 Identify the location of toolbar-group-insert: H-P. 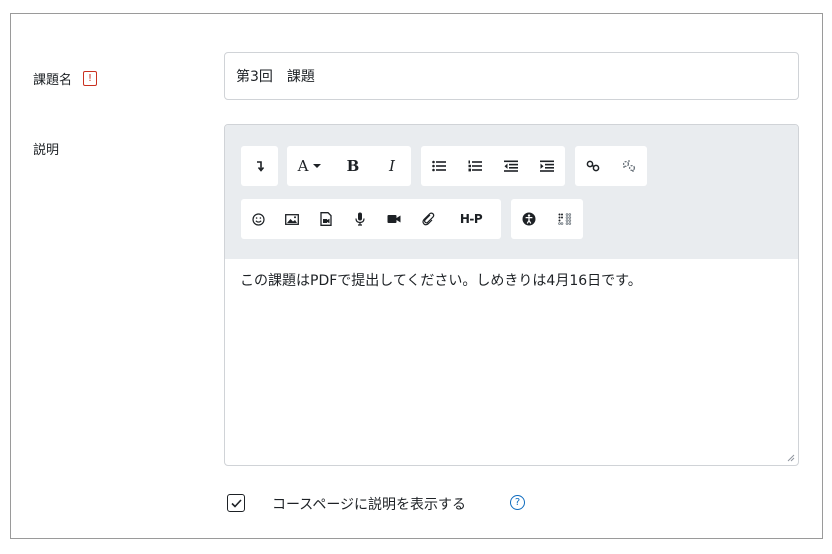
(371, 219).